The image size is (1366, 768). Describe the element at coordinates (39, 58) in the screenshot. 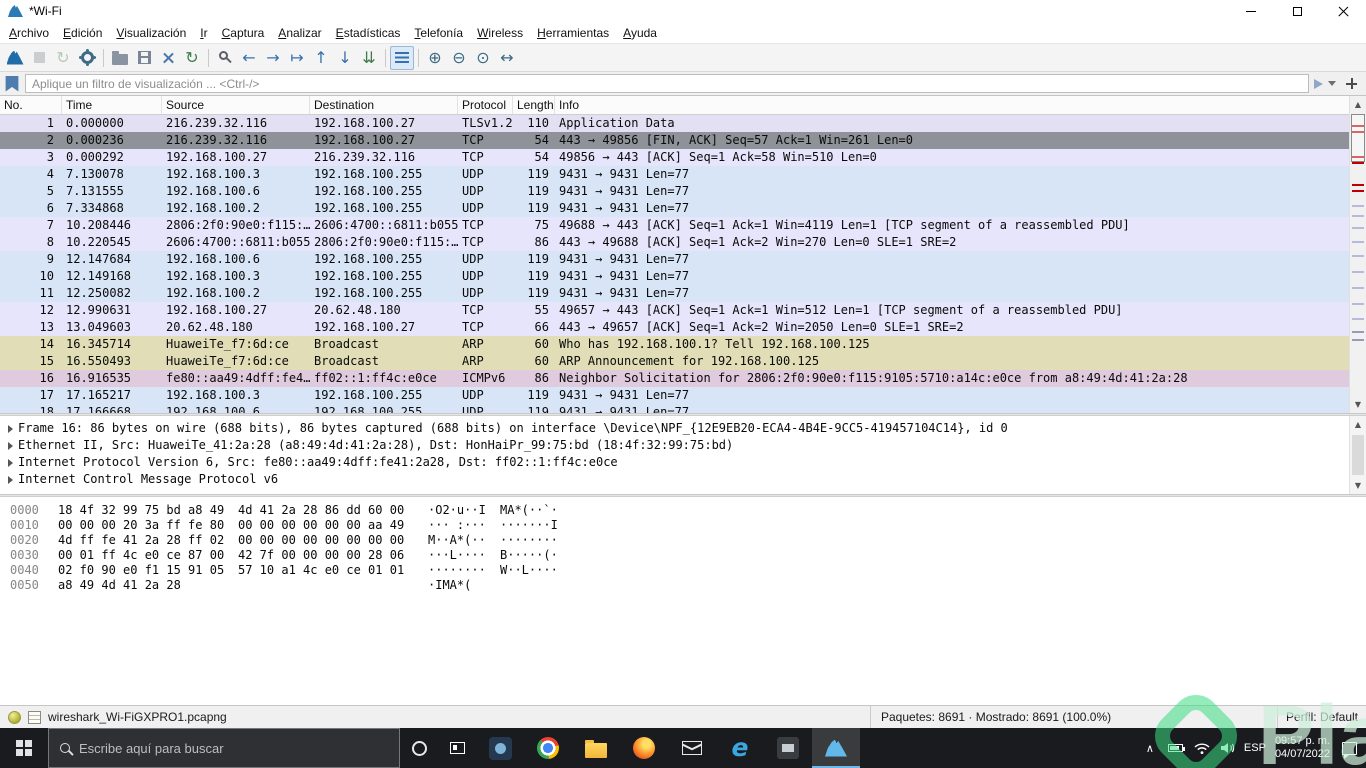

I see `stop-capture-button` at that location.